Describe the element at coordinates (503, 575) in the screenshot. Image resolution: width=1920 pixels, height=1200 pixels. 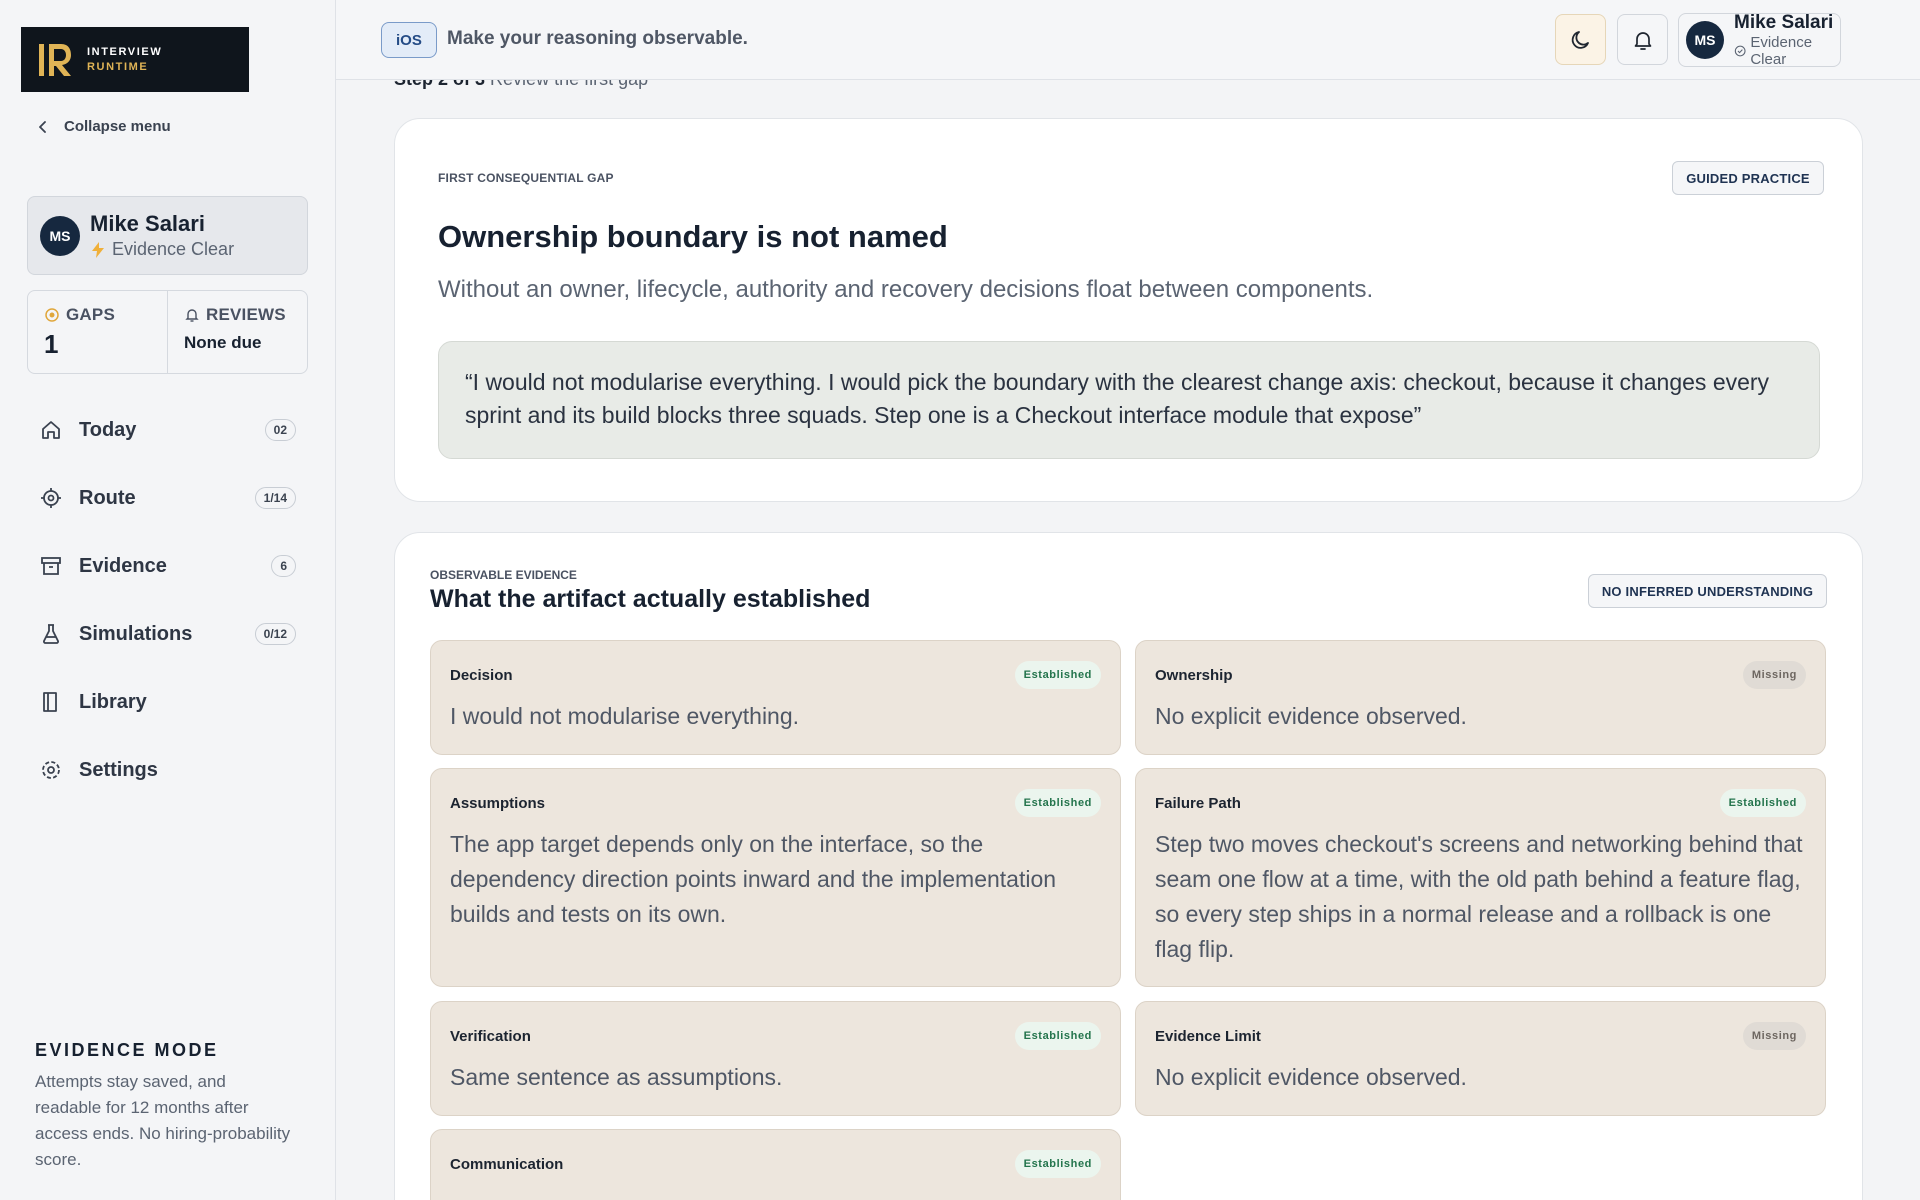
I see `evidence-eyebrow: OBSERVABLE EVIDENCE` at that location.